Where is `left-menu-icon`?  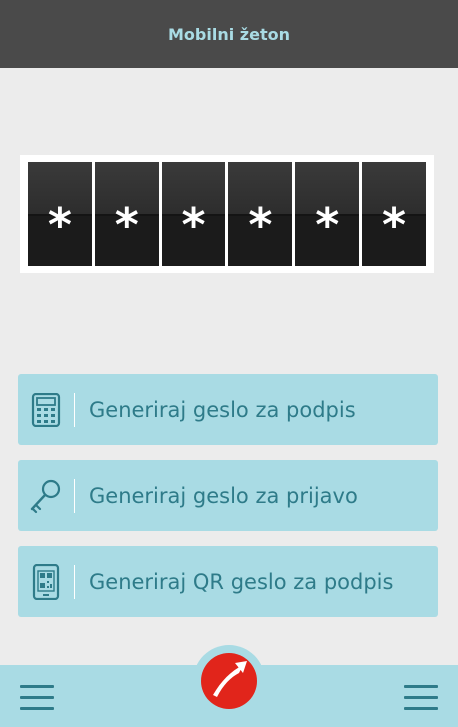 left-menu-icon is located at coordinates (37, 698).